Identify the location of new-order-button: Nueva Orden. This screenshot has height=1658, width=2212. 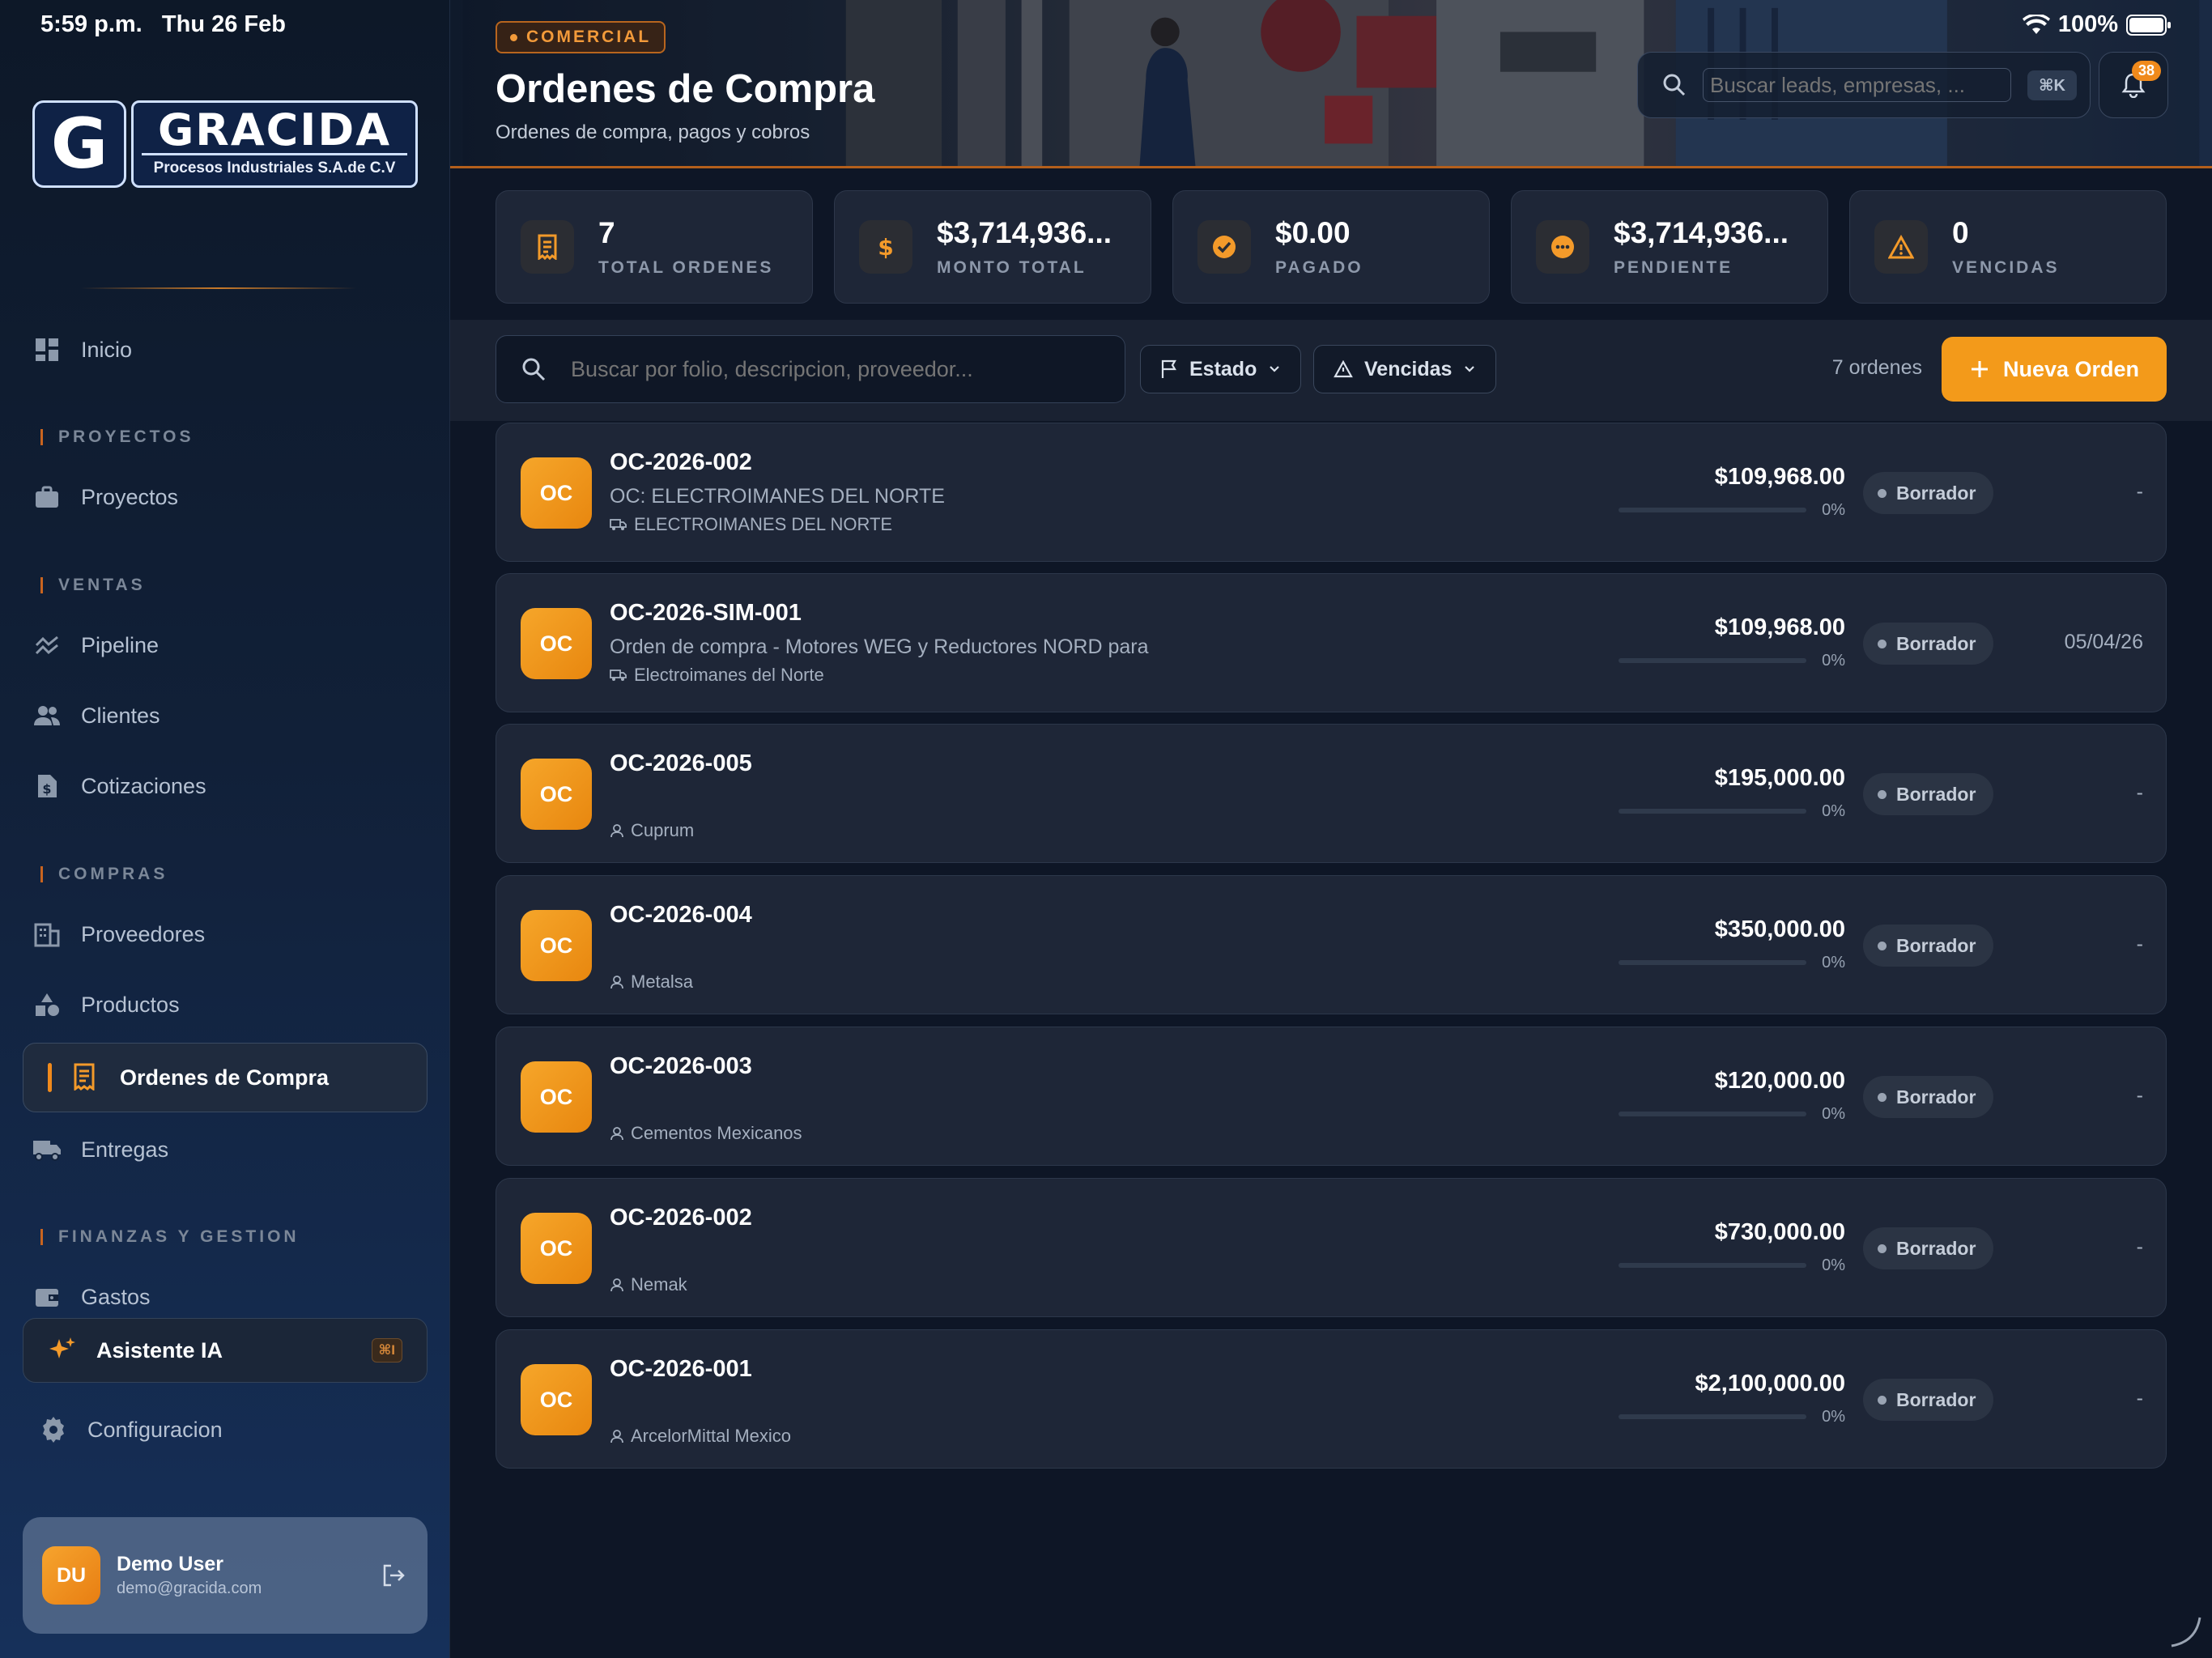
(2054, 369).